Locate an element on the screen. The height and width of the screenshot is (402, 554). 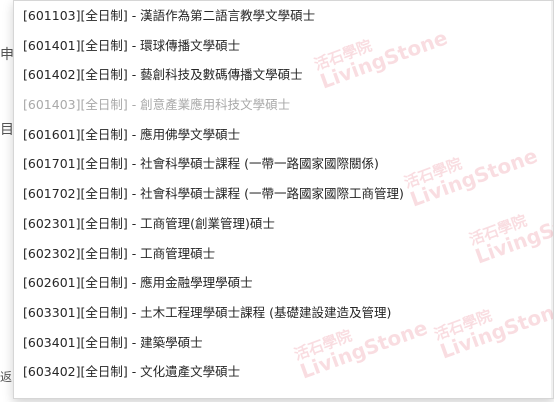
dropdown-option: [603301][全日制] - 土木工程理學碩士課程 (基礎建設建造及管理) is located at coordinates (283, 313).